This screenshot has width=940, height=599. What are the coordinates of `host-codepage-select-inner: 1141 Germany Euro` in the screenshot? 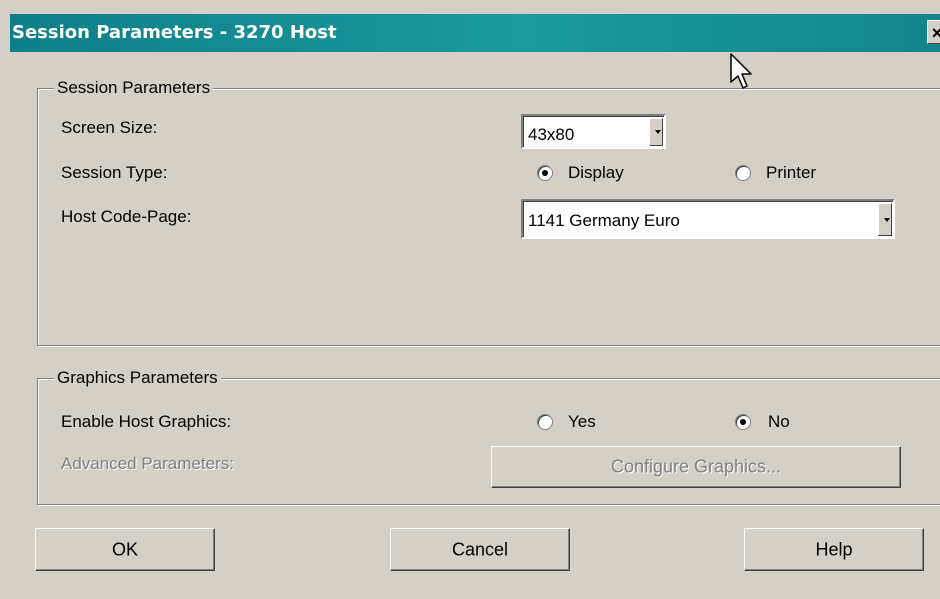 It's located at (708, 219).